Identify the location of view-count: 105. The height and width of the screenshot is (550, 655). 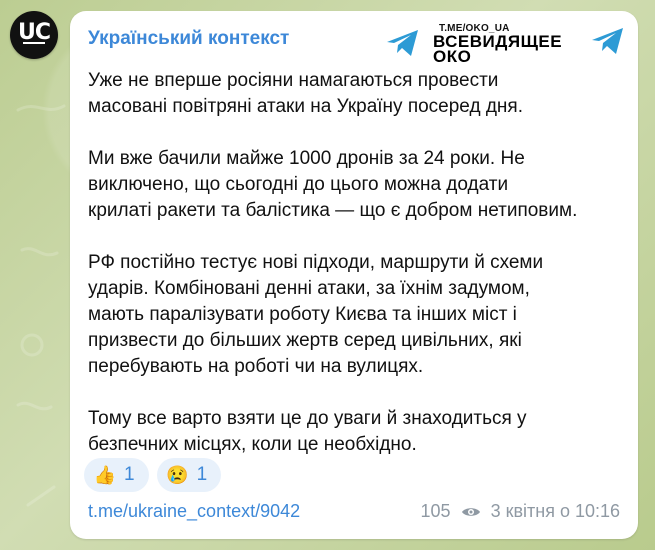
(435, 511).